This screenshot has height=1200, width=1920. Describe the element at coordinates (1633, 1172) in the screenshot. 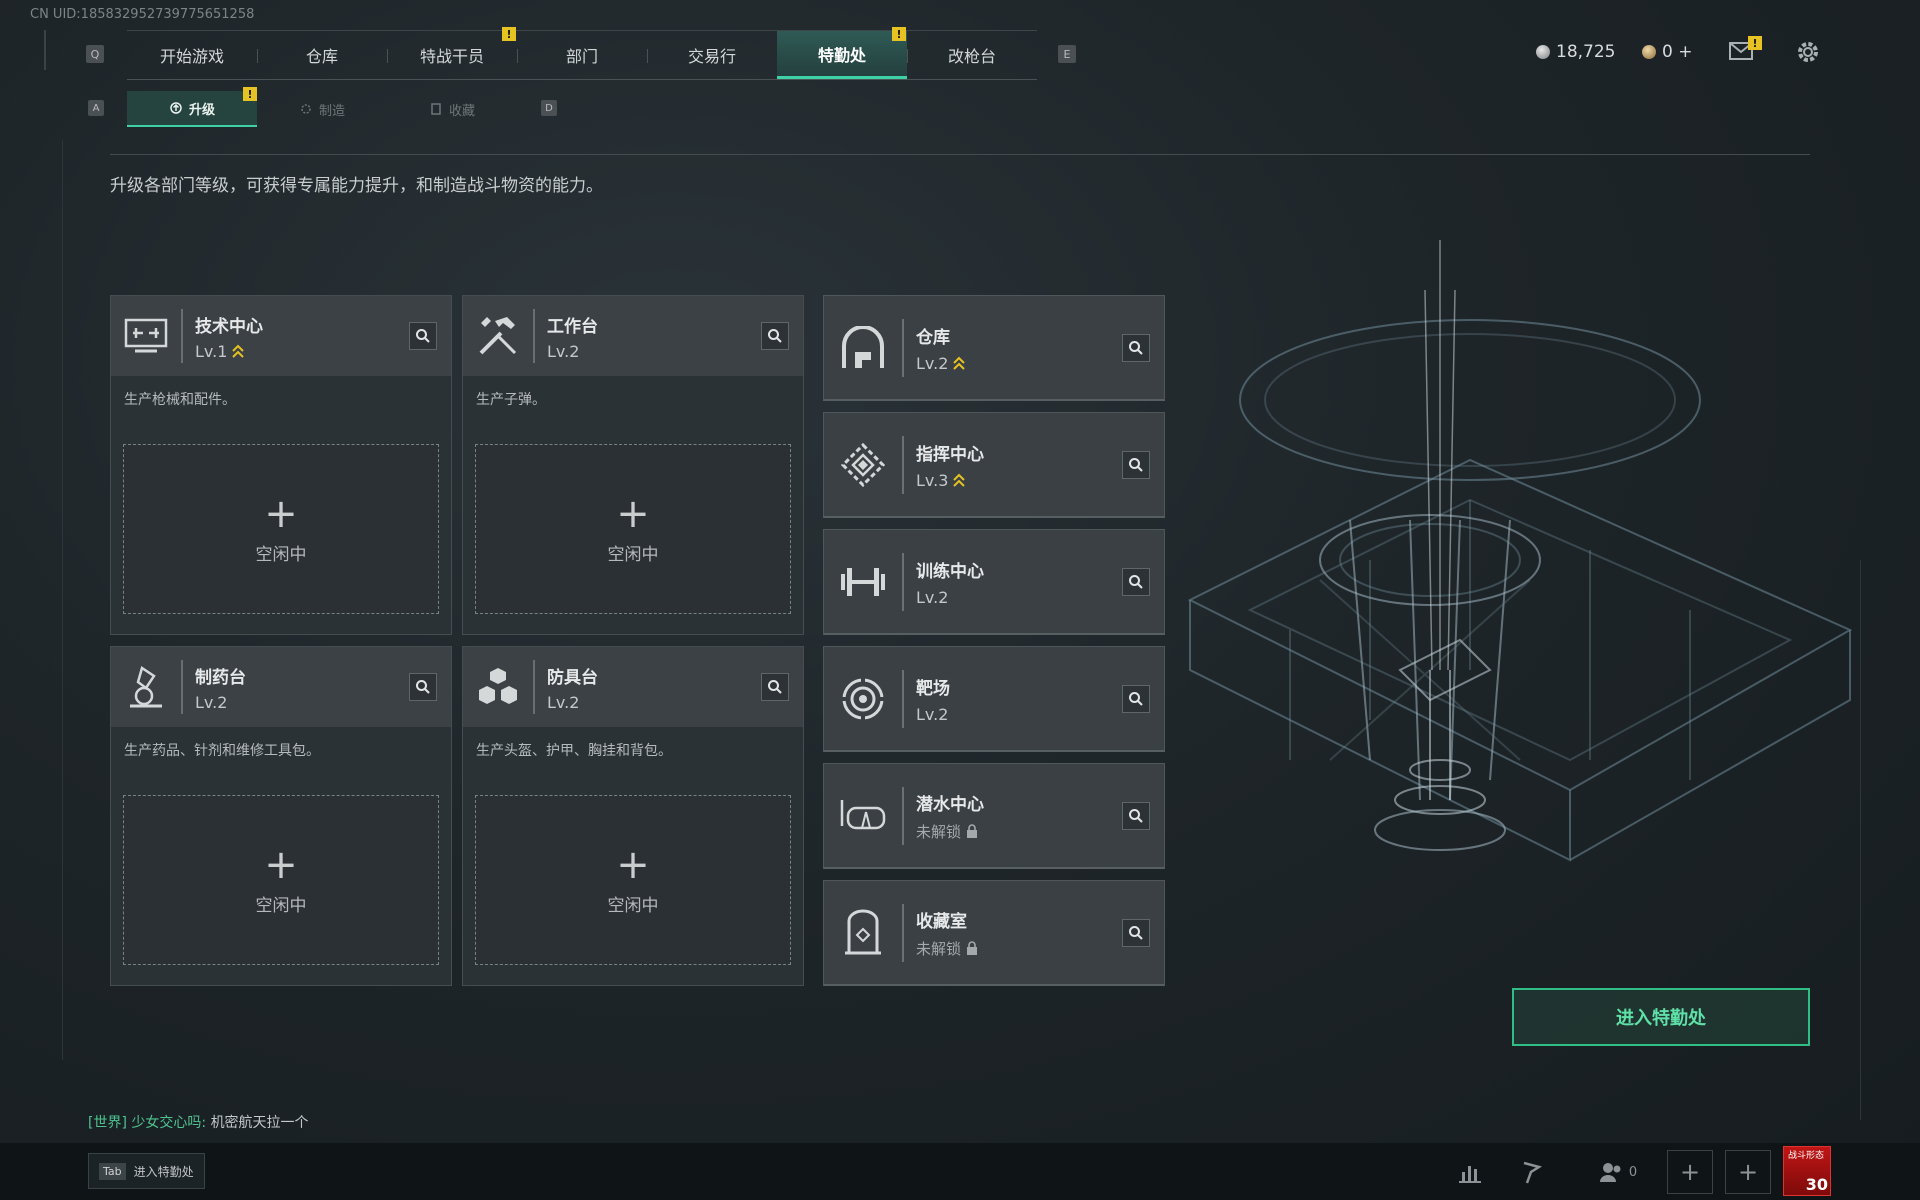

I see `friends-count: 0` at that location.